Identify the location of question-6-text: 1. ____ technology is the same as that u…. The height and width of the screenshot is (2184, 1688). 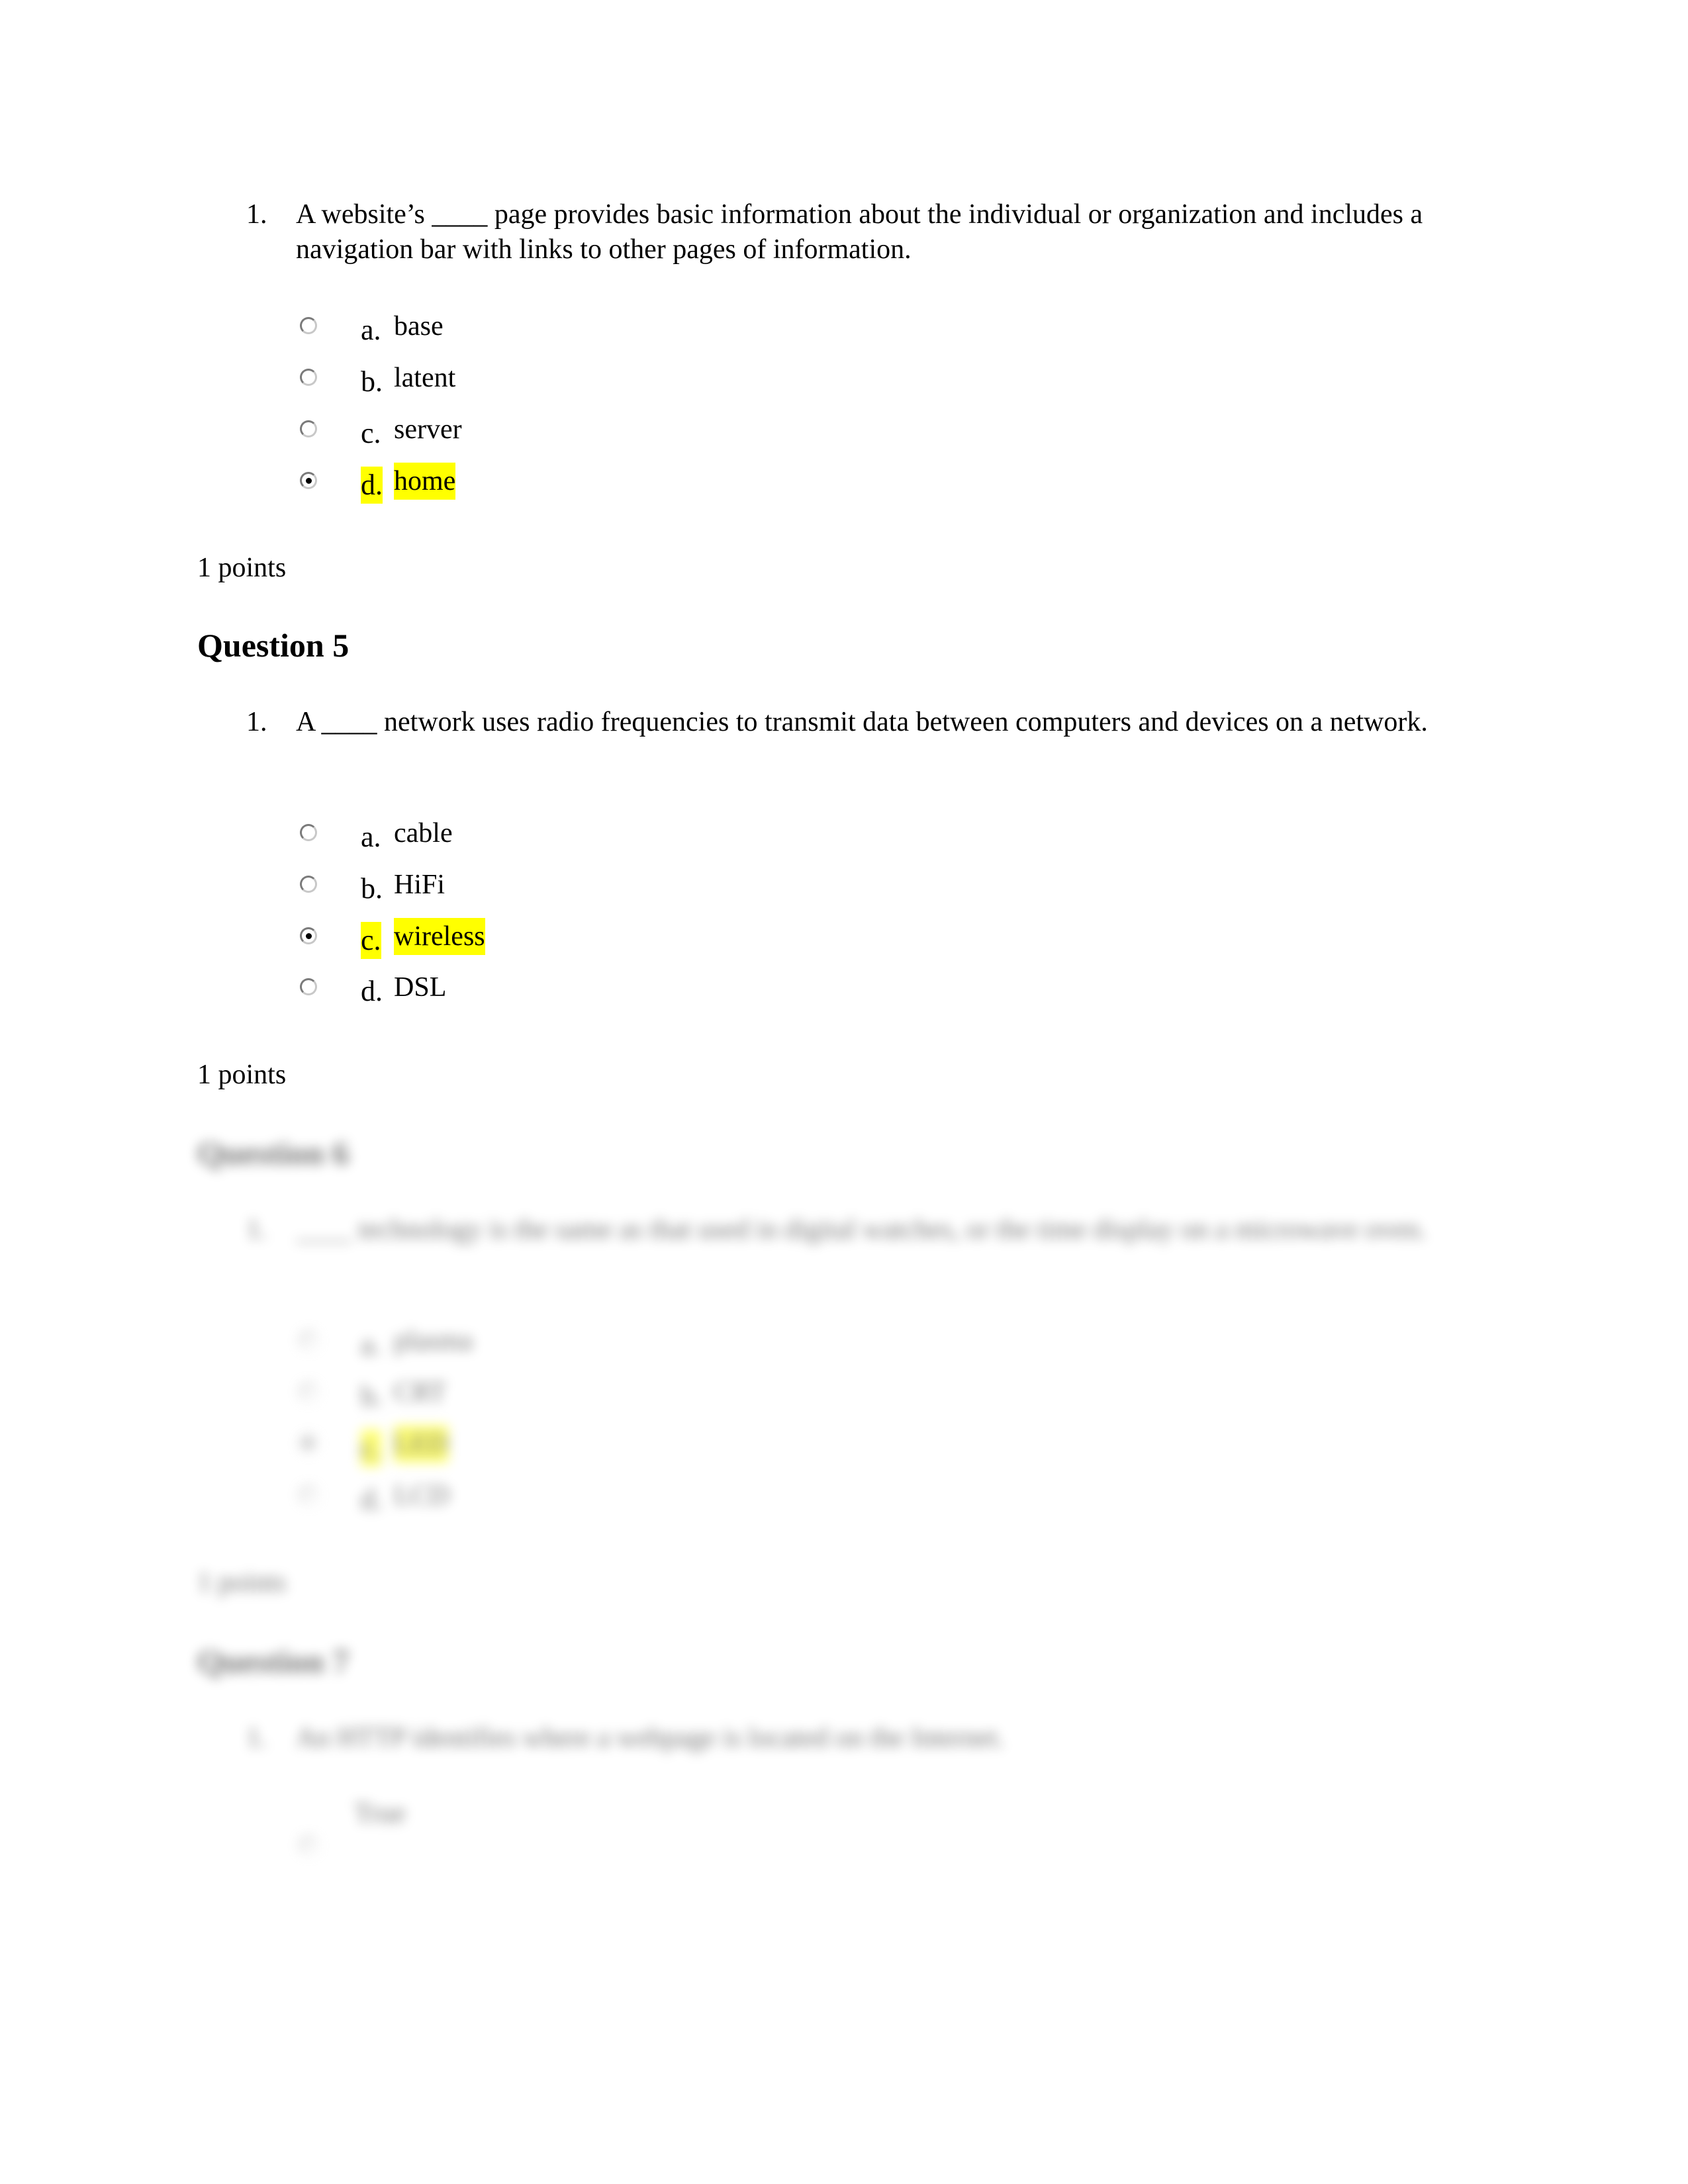
(861, 1230).